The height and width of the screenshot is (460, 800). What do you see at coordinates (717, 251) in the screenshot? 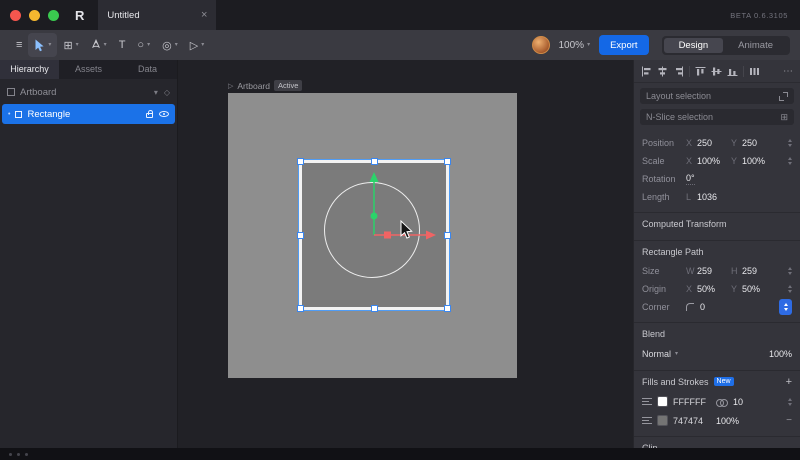
I see `rectangle-path-section: Rectangle Path` at bounding box center [717, 251].